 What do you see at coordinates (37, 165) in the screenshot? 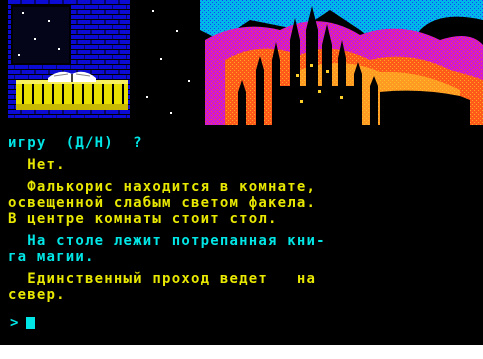
I see `log-line: Нет.` at bounding box center [37, 165].